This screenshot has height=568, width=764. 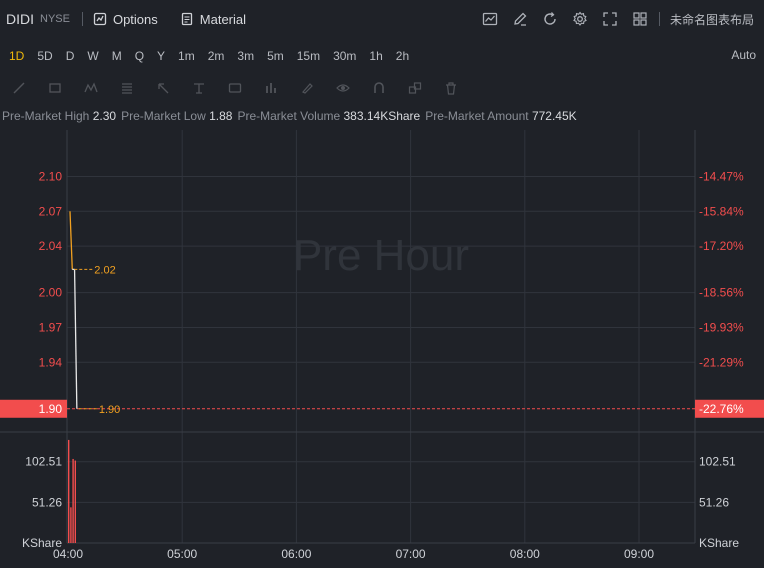 What do you see at coordinates (51, 211) in the screenshot?
I see `price-tick-label: 2.07` at bounding box center [51, 211].